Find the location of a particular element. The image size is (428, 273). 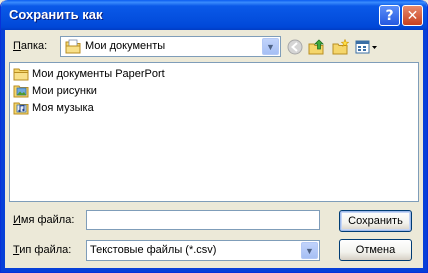

filetype-label: Тип файла: is located at coordinates (42, 250).